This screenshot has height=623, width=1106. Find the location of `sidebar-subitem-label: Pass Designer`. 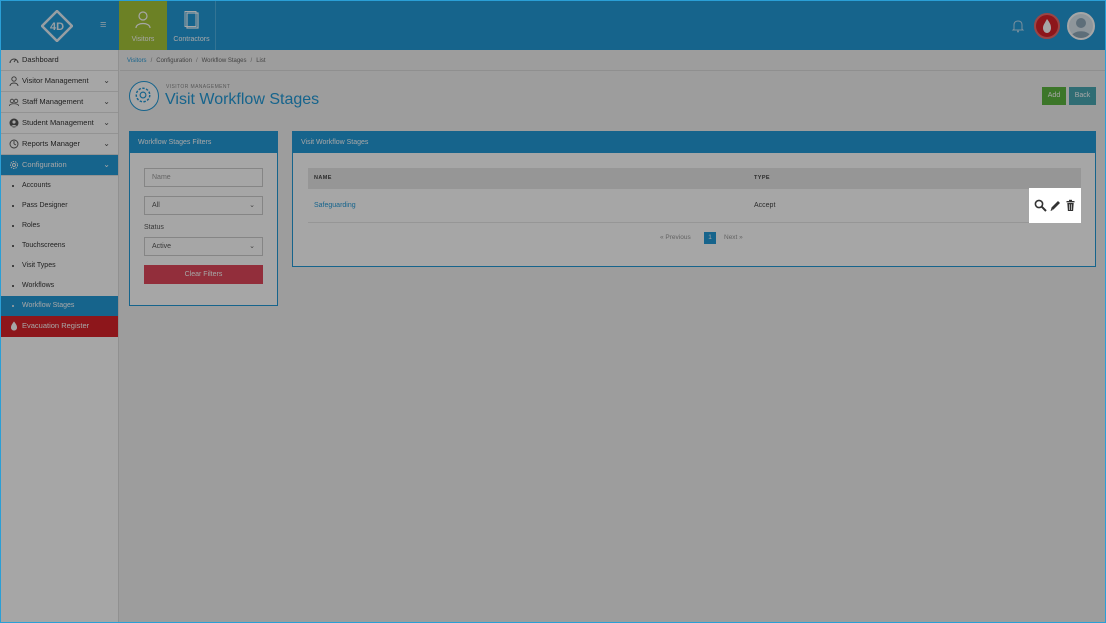

sidebar-subitem-label: Pass Designer is located at coordinates (45, 205).